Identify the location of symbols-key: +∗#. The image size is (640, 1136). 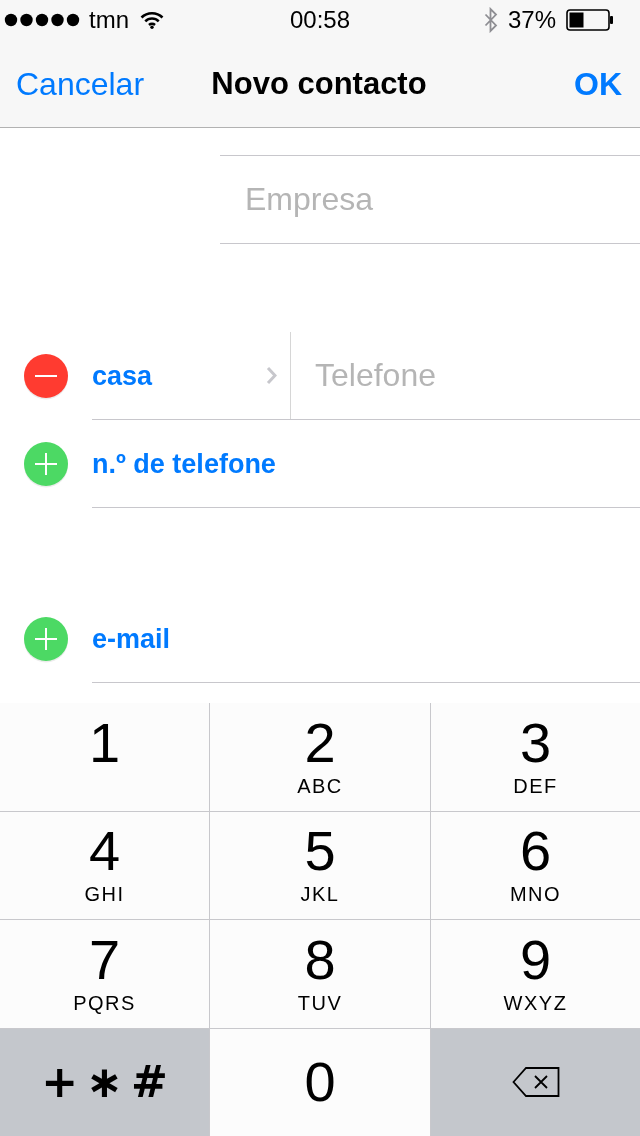
(104, 1082).